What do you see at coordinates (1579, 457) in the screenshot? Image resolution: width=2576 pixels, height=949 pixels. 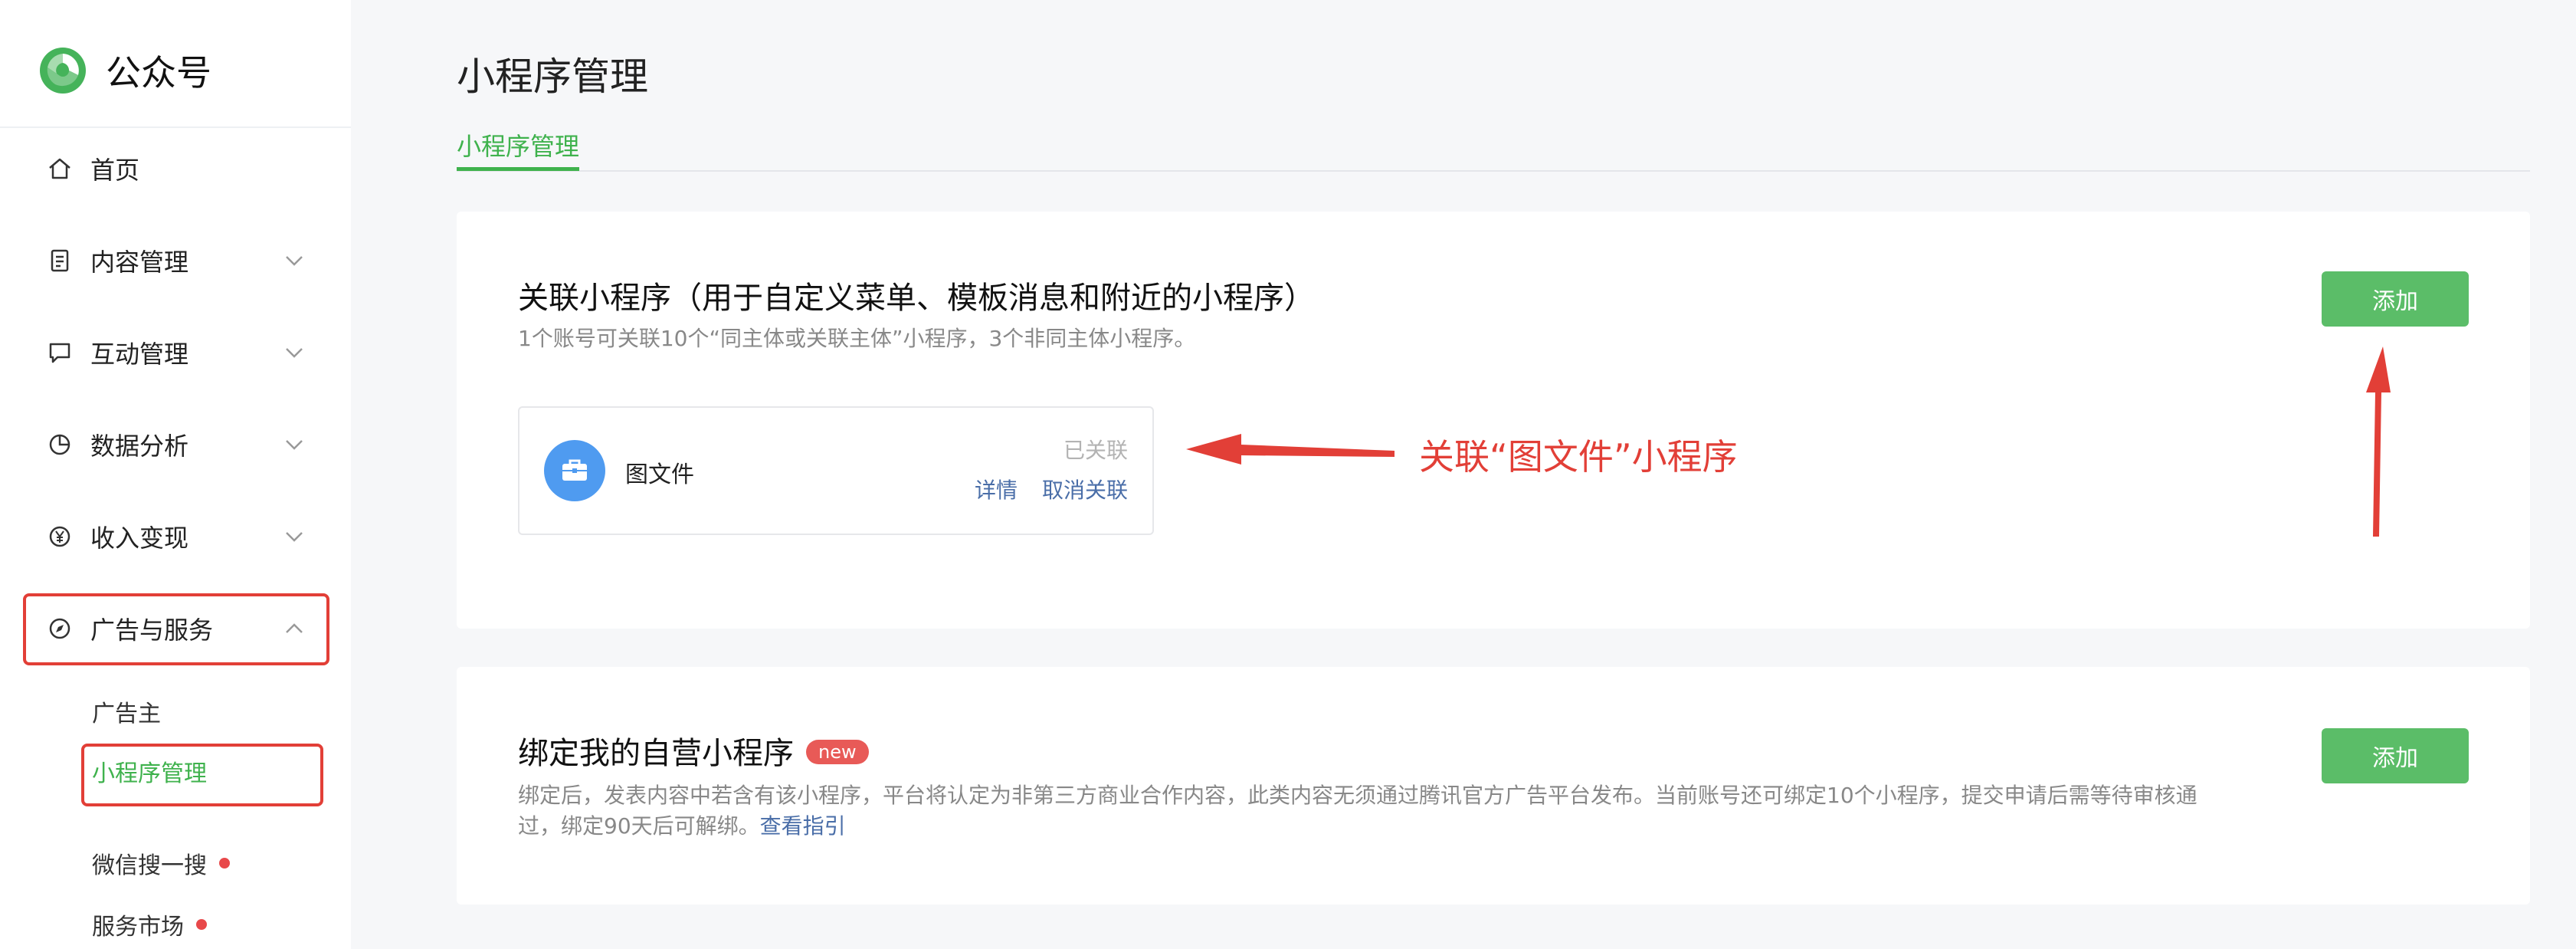 I see `annotation-label: 关联“图文件”小程序` at bounding box center [1579, 457].